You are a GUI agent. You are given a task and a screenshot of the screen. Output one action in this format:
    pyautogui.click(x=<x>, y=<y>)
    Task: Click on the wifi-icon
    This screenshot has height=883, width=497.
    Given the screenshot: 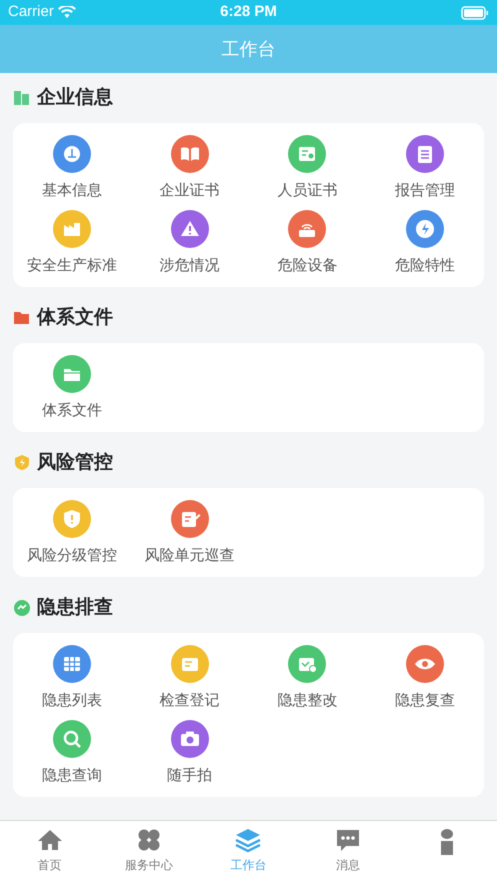 What is the action you would take?
    pyautogui.click(x=67, y=12)
    